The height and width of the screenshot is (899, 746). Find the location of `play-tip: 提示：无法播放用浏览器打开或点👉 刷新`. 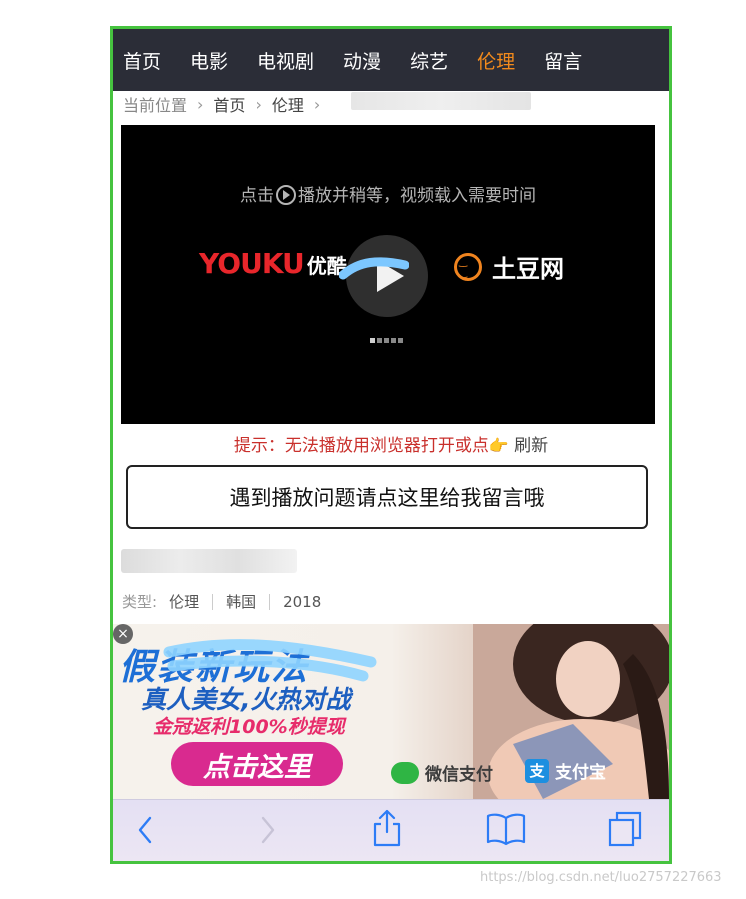

play-tip: 提示：无法播放用浏览器打开或点👉 刷新 is located at coordinates (391, 446).